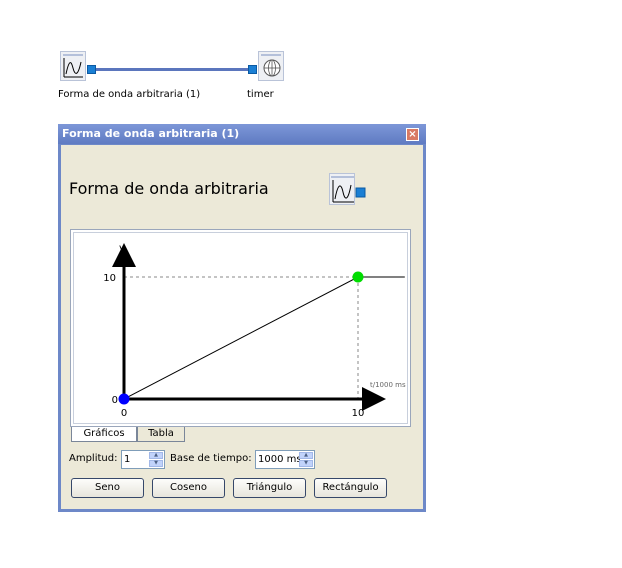  What do you see at coordinates (172, 69) in the screenshot?
I see `connection-wire` at bounding box center [172, 69].